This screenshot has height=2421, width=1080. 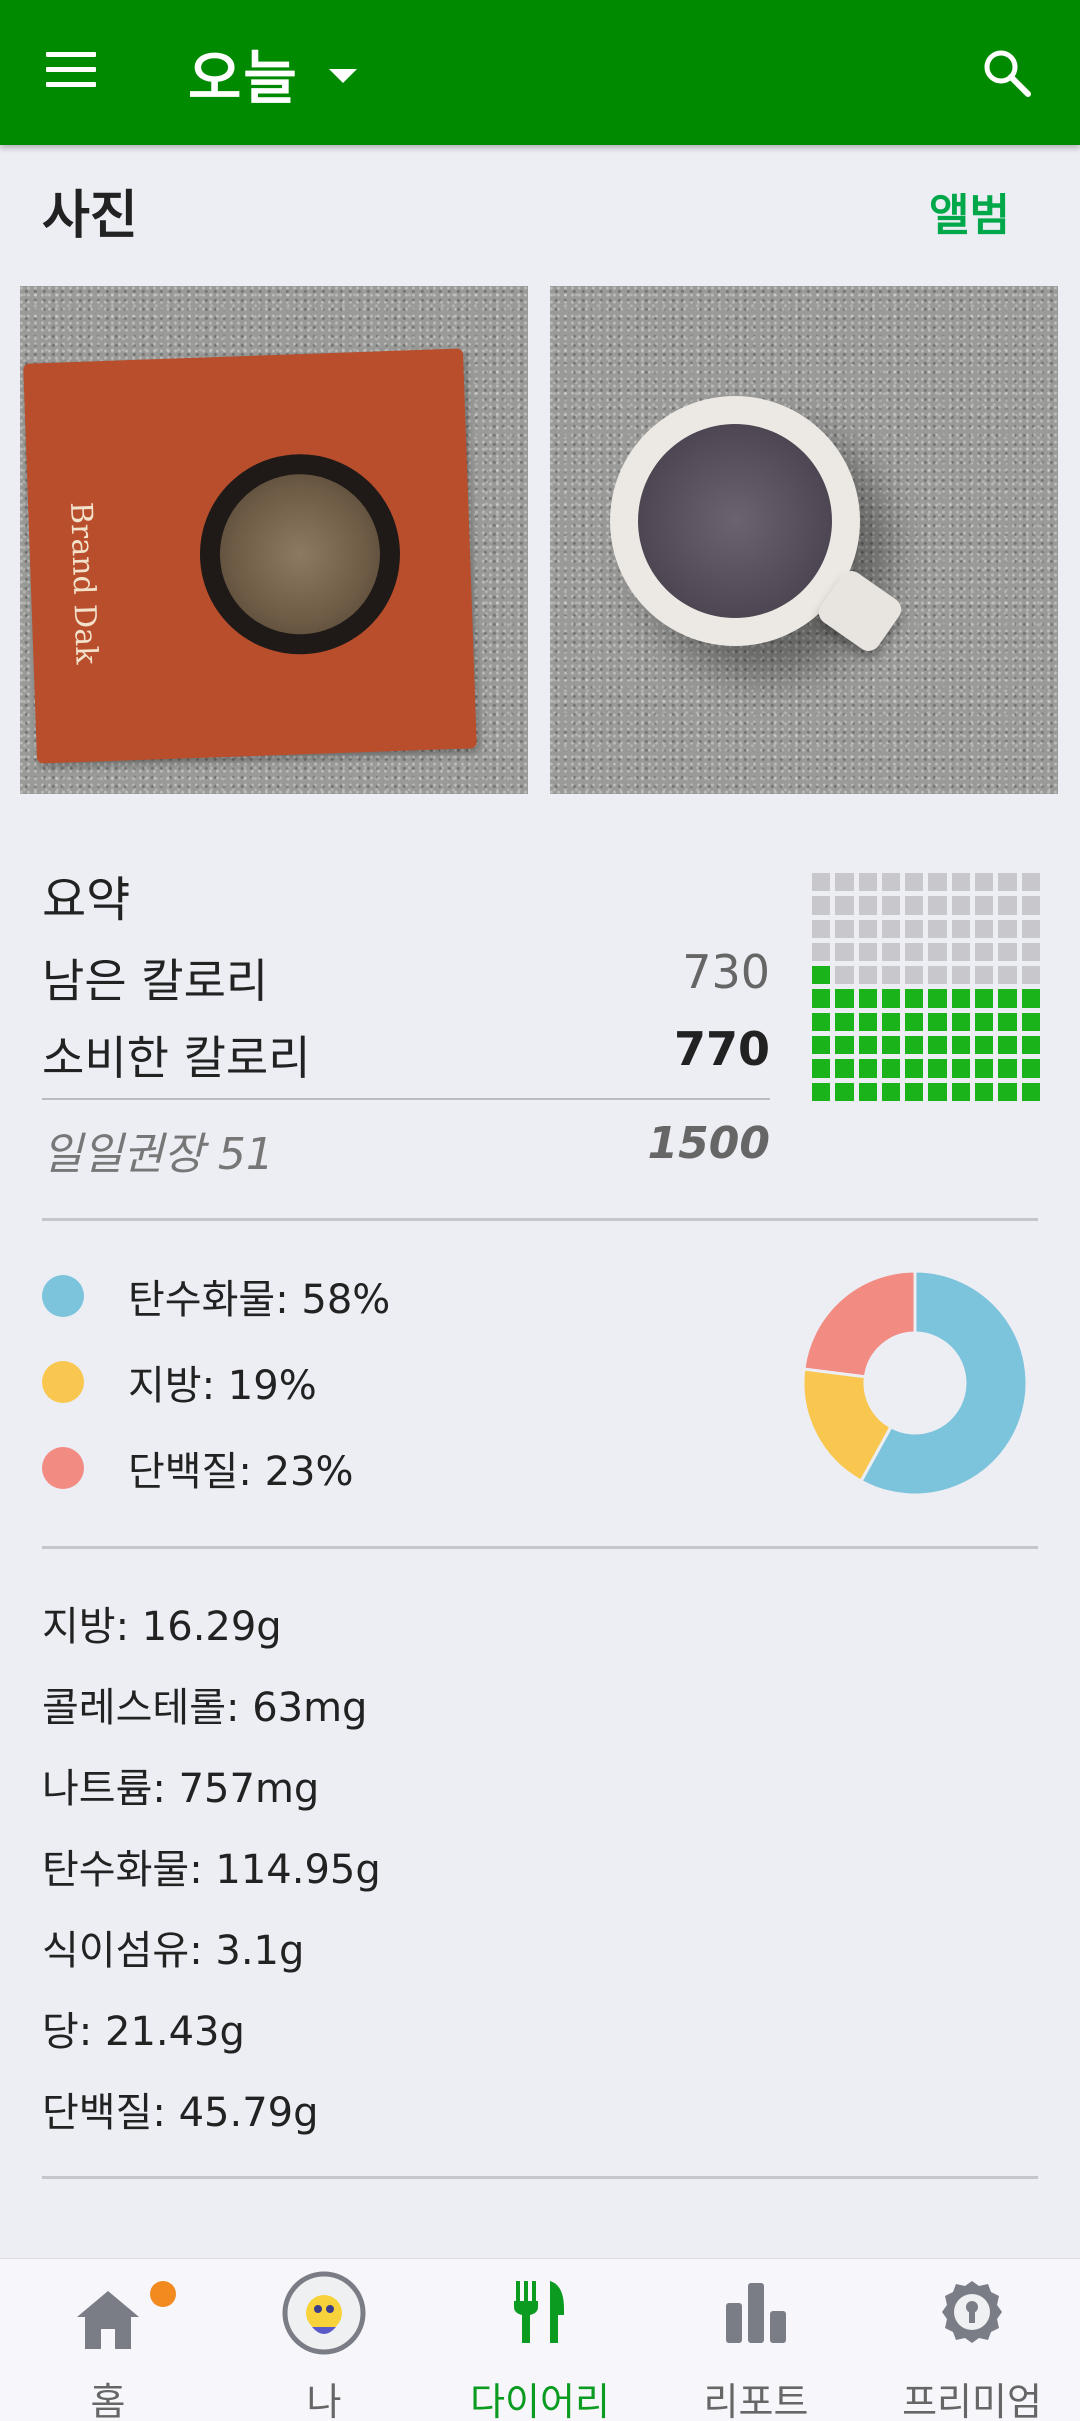 I want to click on remaining-calories-label: 남은 칼로리, so click(x=155, y=981).